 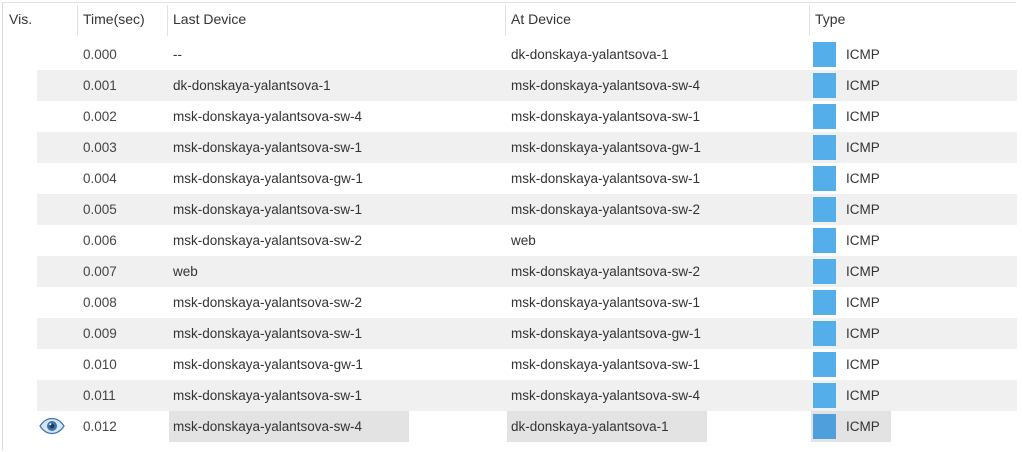 What do you see at coordinates (100, 54) in the screenshot?
I see `time-cell: 0.000` at bounding box center [100, 54].